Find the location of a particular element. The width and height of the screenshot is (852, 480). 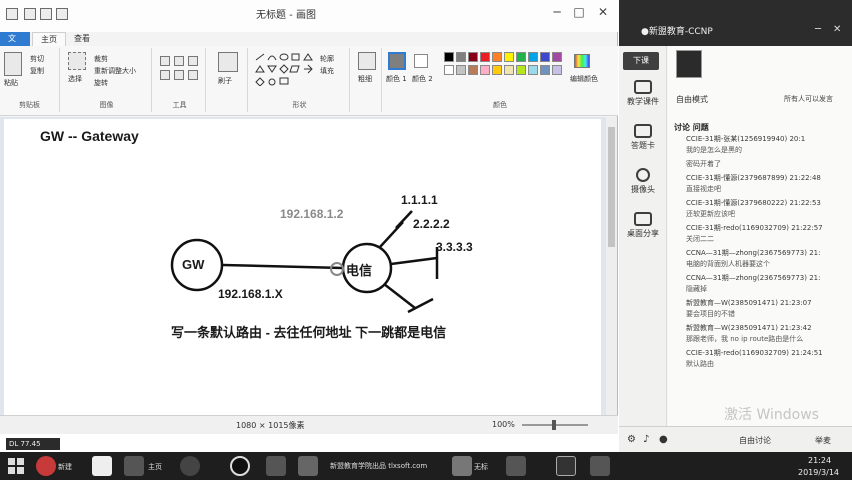

message-body: 要会项目的不错 is located at coordinates (710, 314).